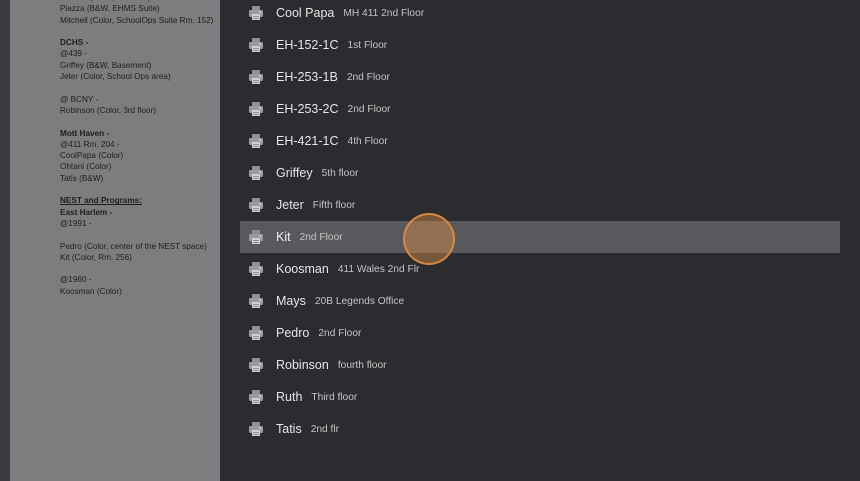 This screenshot has height=481, width=860. What do you see at coordinates (307, 141) in the screenshot?
I see `printer-name: EH-421-1C` at bounding box center [307, 141].